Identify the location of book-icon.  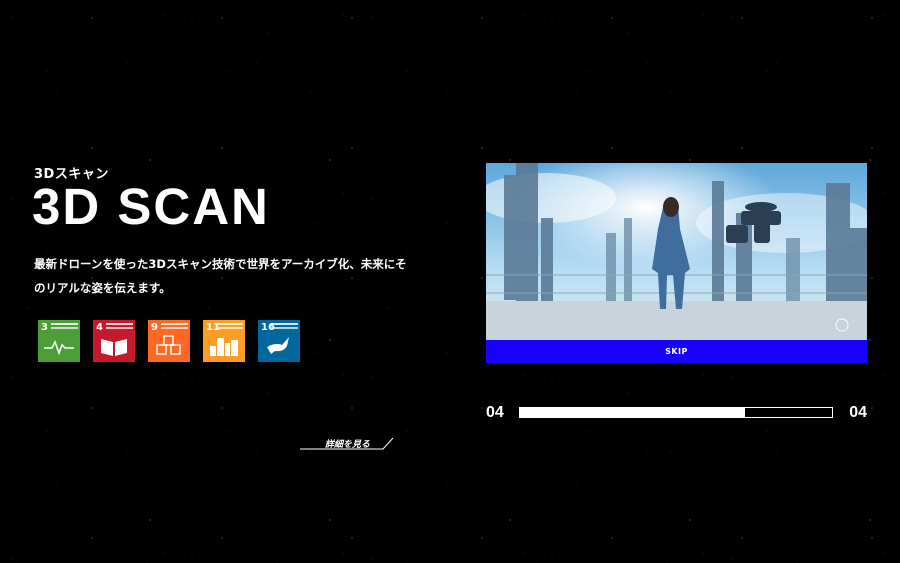
(114, 347).